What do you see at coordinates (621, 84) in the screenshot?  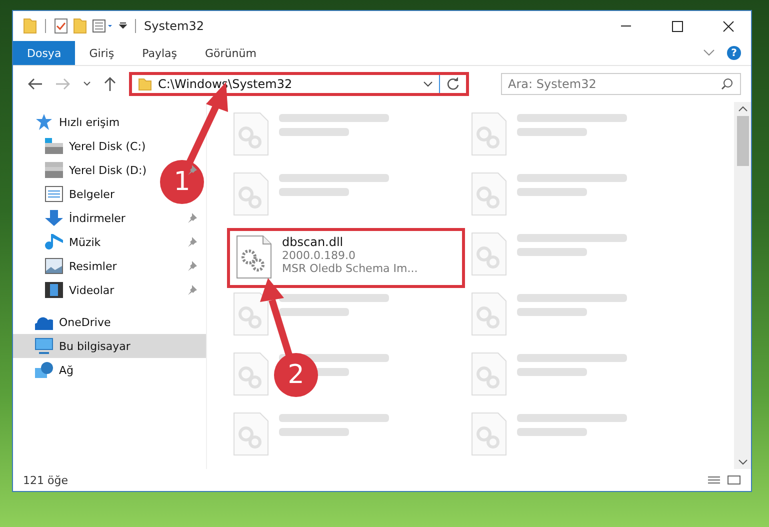 I see `search-field: Ara: System32` at bounding box center [621, 84].